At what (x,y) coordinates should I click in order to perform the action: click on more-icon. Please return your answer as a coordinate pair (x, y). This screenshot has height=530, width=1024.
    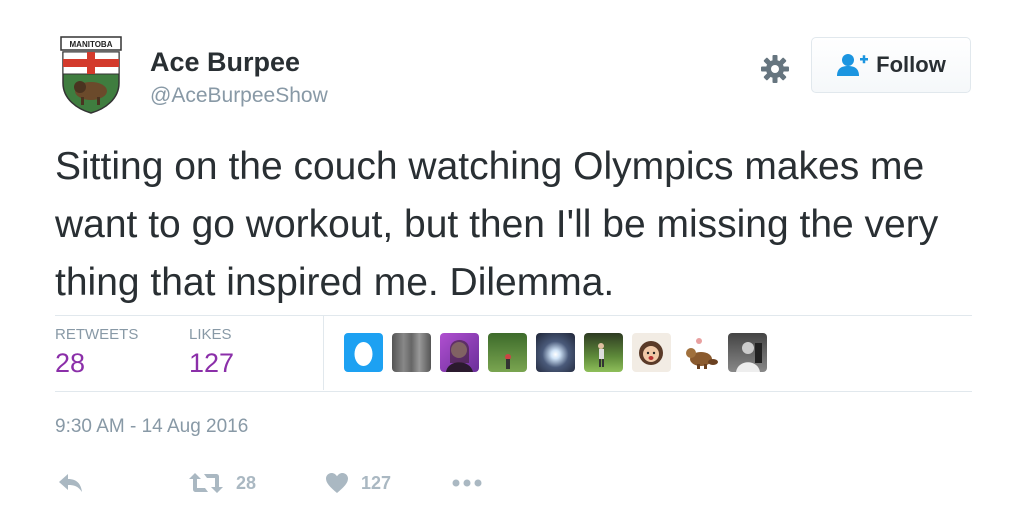
    Looking at the image, I should click on (467, 483).